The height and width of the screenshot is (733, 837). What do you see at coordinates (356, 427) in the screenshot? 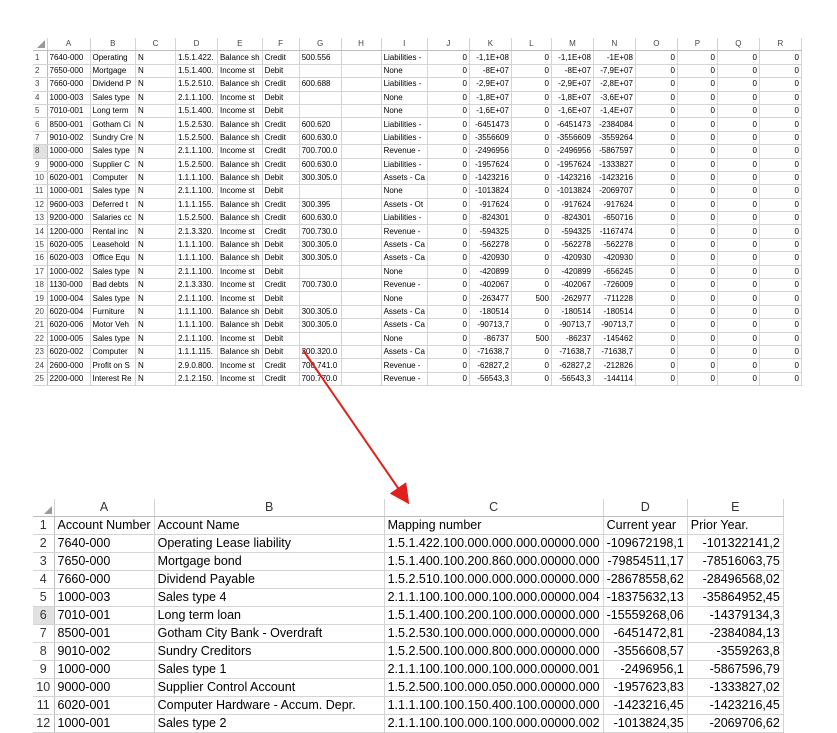
I see `transform-arrow` at bounding box center [356, 427].